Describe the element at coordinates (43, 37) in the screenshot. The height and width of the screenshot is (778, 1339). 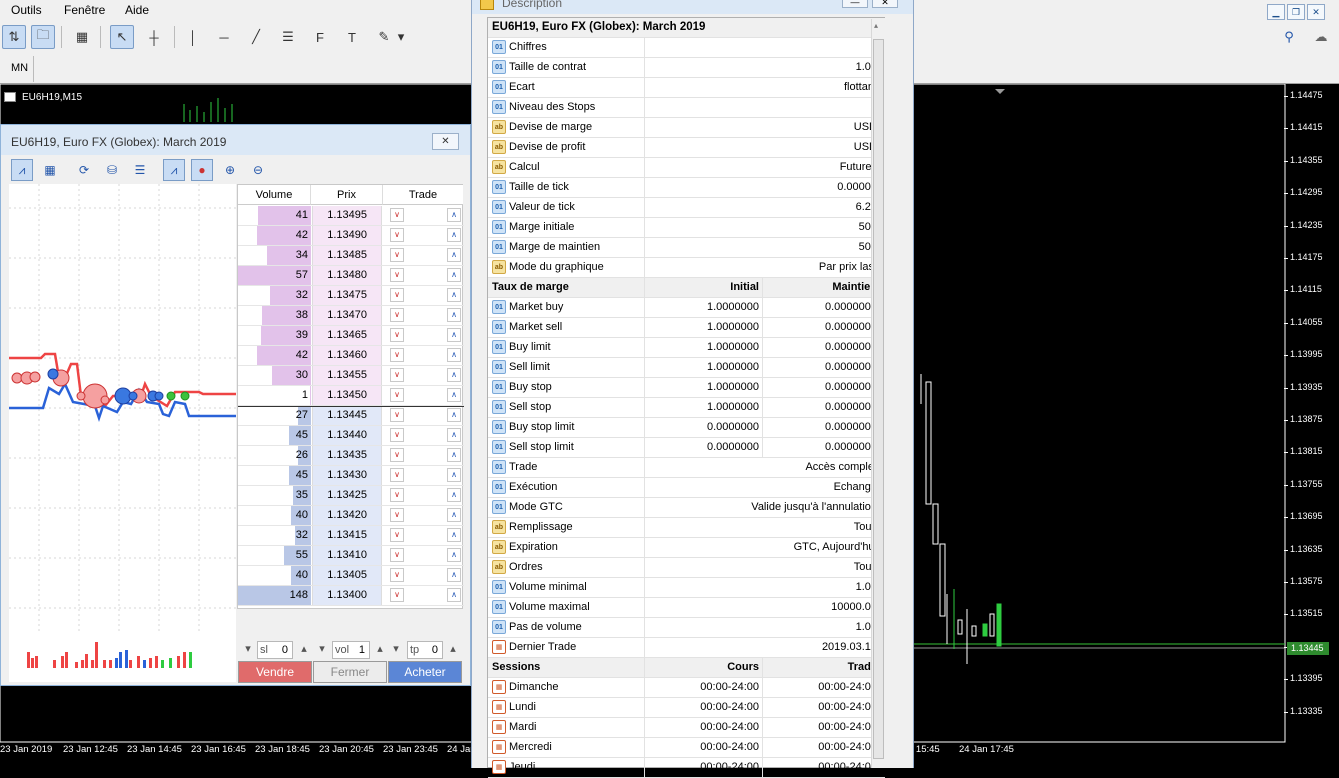
I see `navigator-icon: 🗀` at that location.